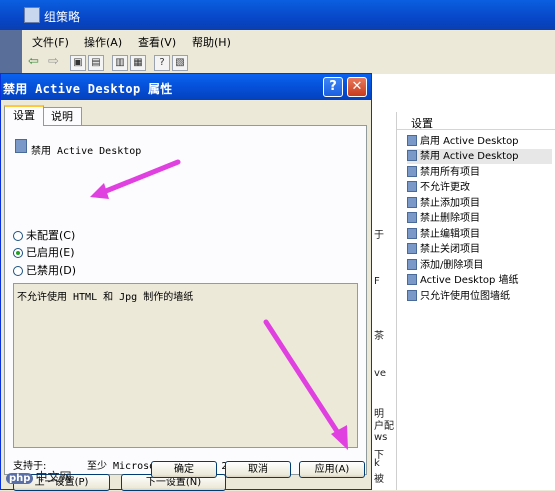 This screenshot has height=491, width=555. Describe the element at coordinates (443, 203) in the screenshot. I see `list-item: 禁止添加项目` at that location.